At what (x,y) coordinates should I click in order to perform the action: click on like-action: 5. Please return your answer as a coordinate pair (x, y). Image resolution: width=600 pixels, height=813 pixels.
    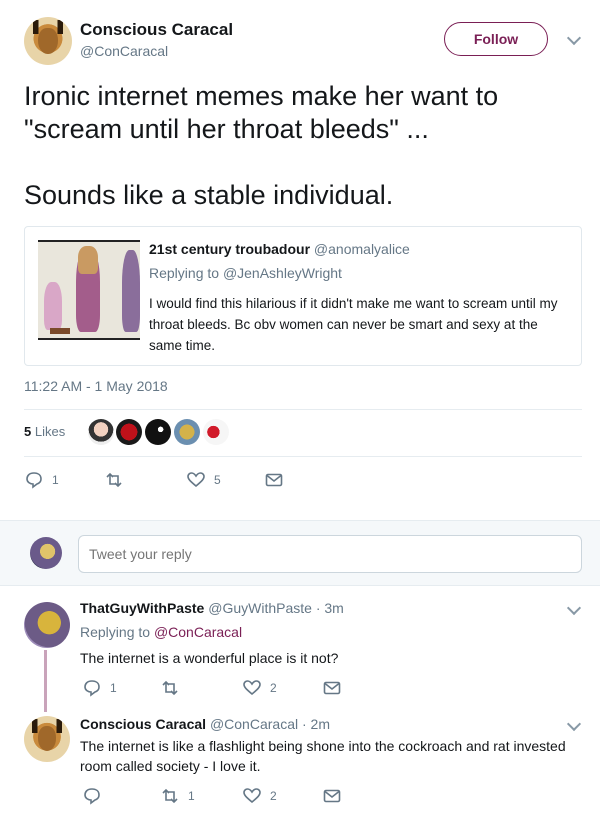
    Looking at the image, I should click on (203, 480).